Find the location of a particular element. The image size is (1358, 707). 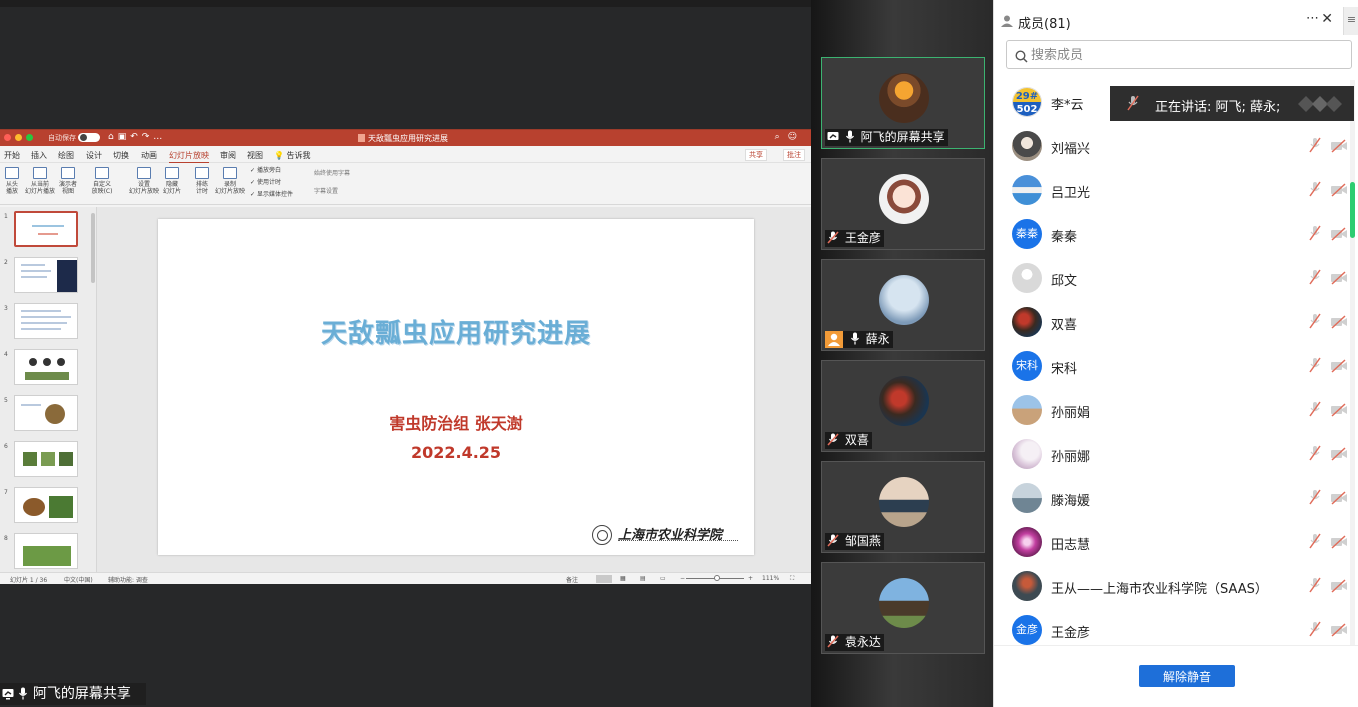

list-item: 吕卫光 is located at coordinates (1170, 190).